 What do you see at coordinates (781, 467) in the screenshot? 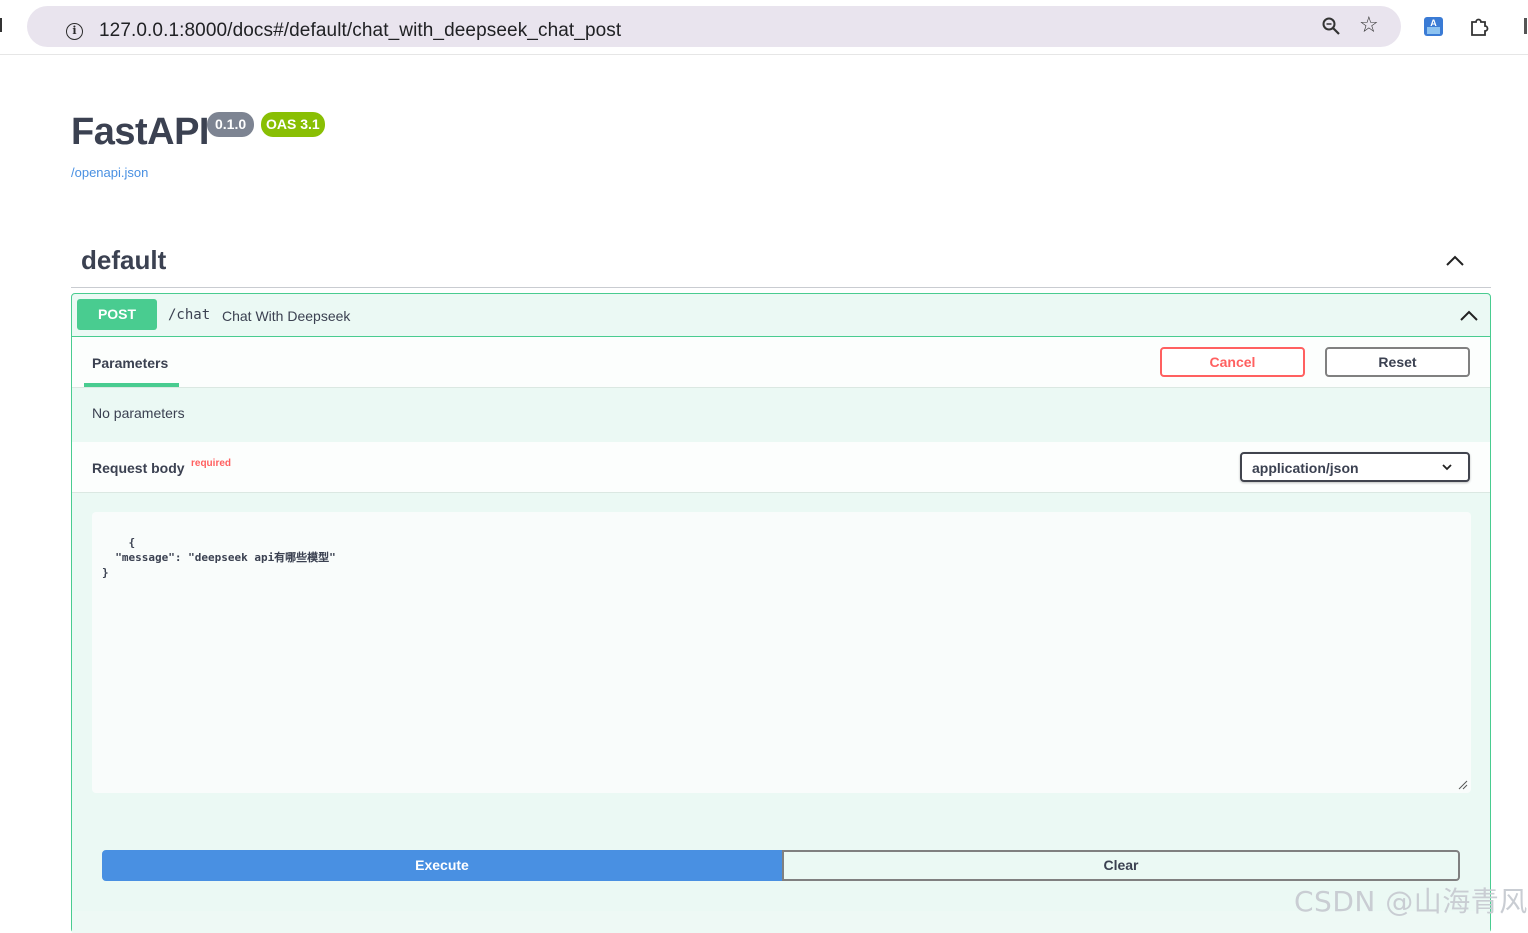
I see `request-body-header: Request body required application/json` at bounding box center [781, 467].